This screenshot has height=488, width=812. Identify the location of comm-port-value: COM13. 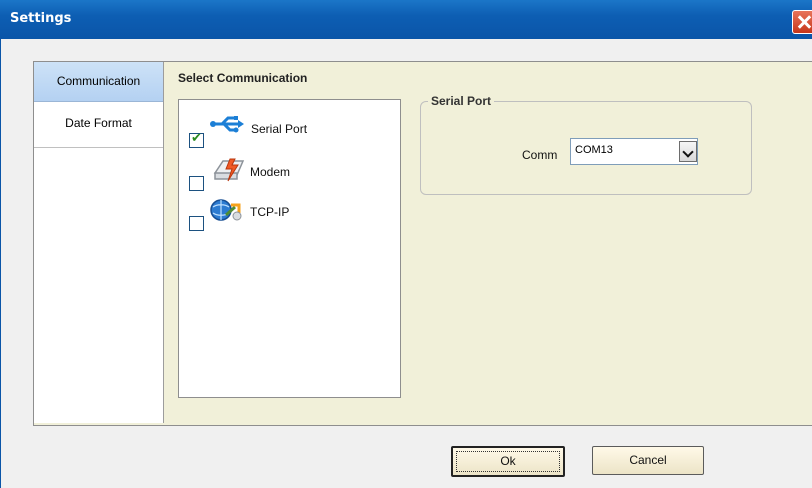
(594, 150).